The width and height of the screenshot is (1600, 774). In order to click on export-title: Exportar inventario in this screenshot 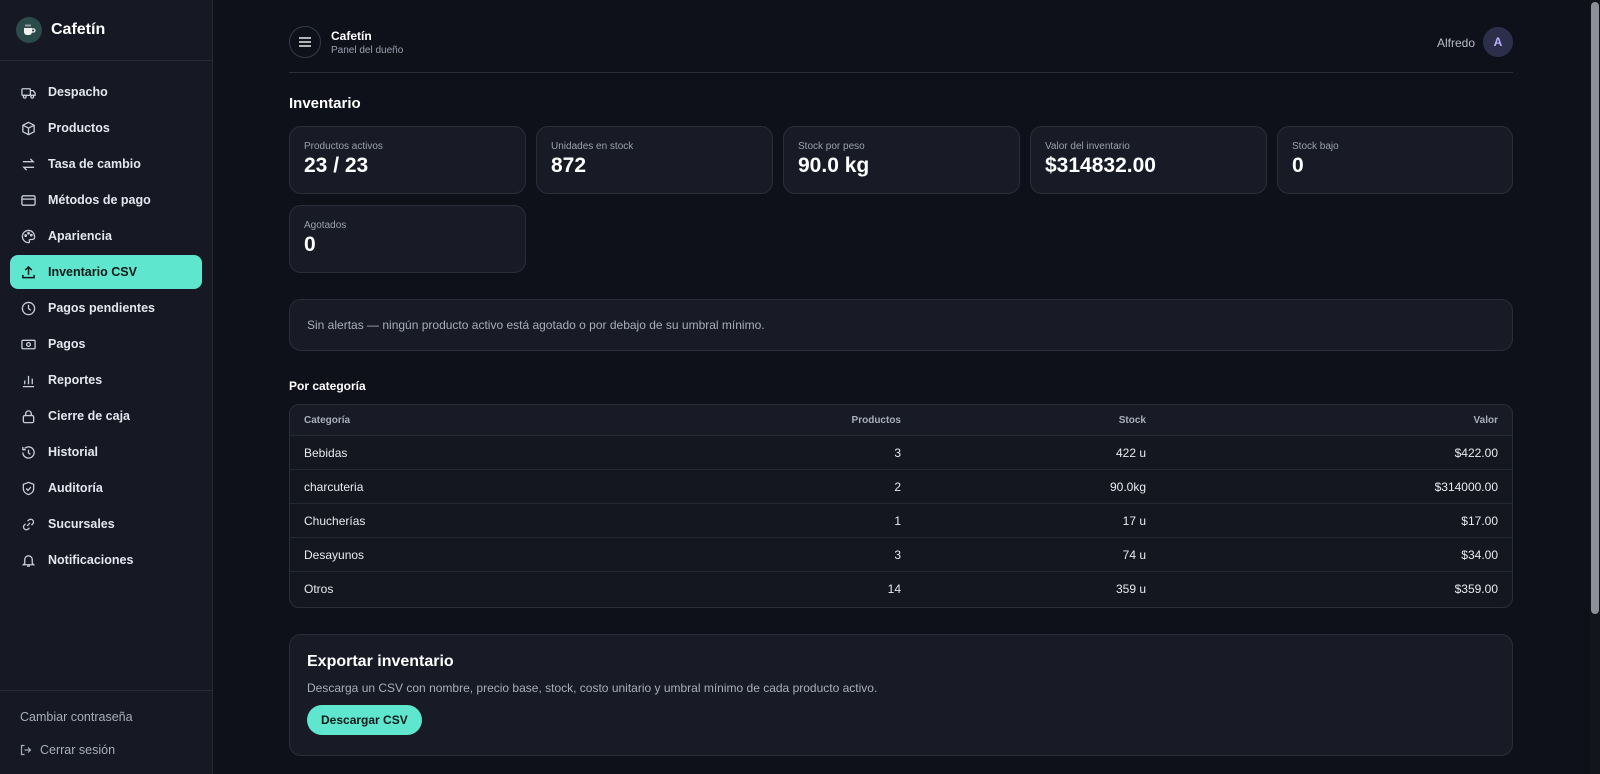, I will do `click(380, 661)`.